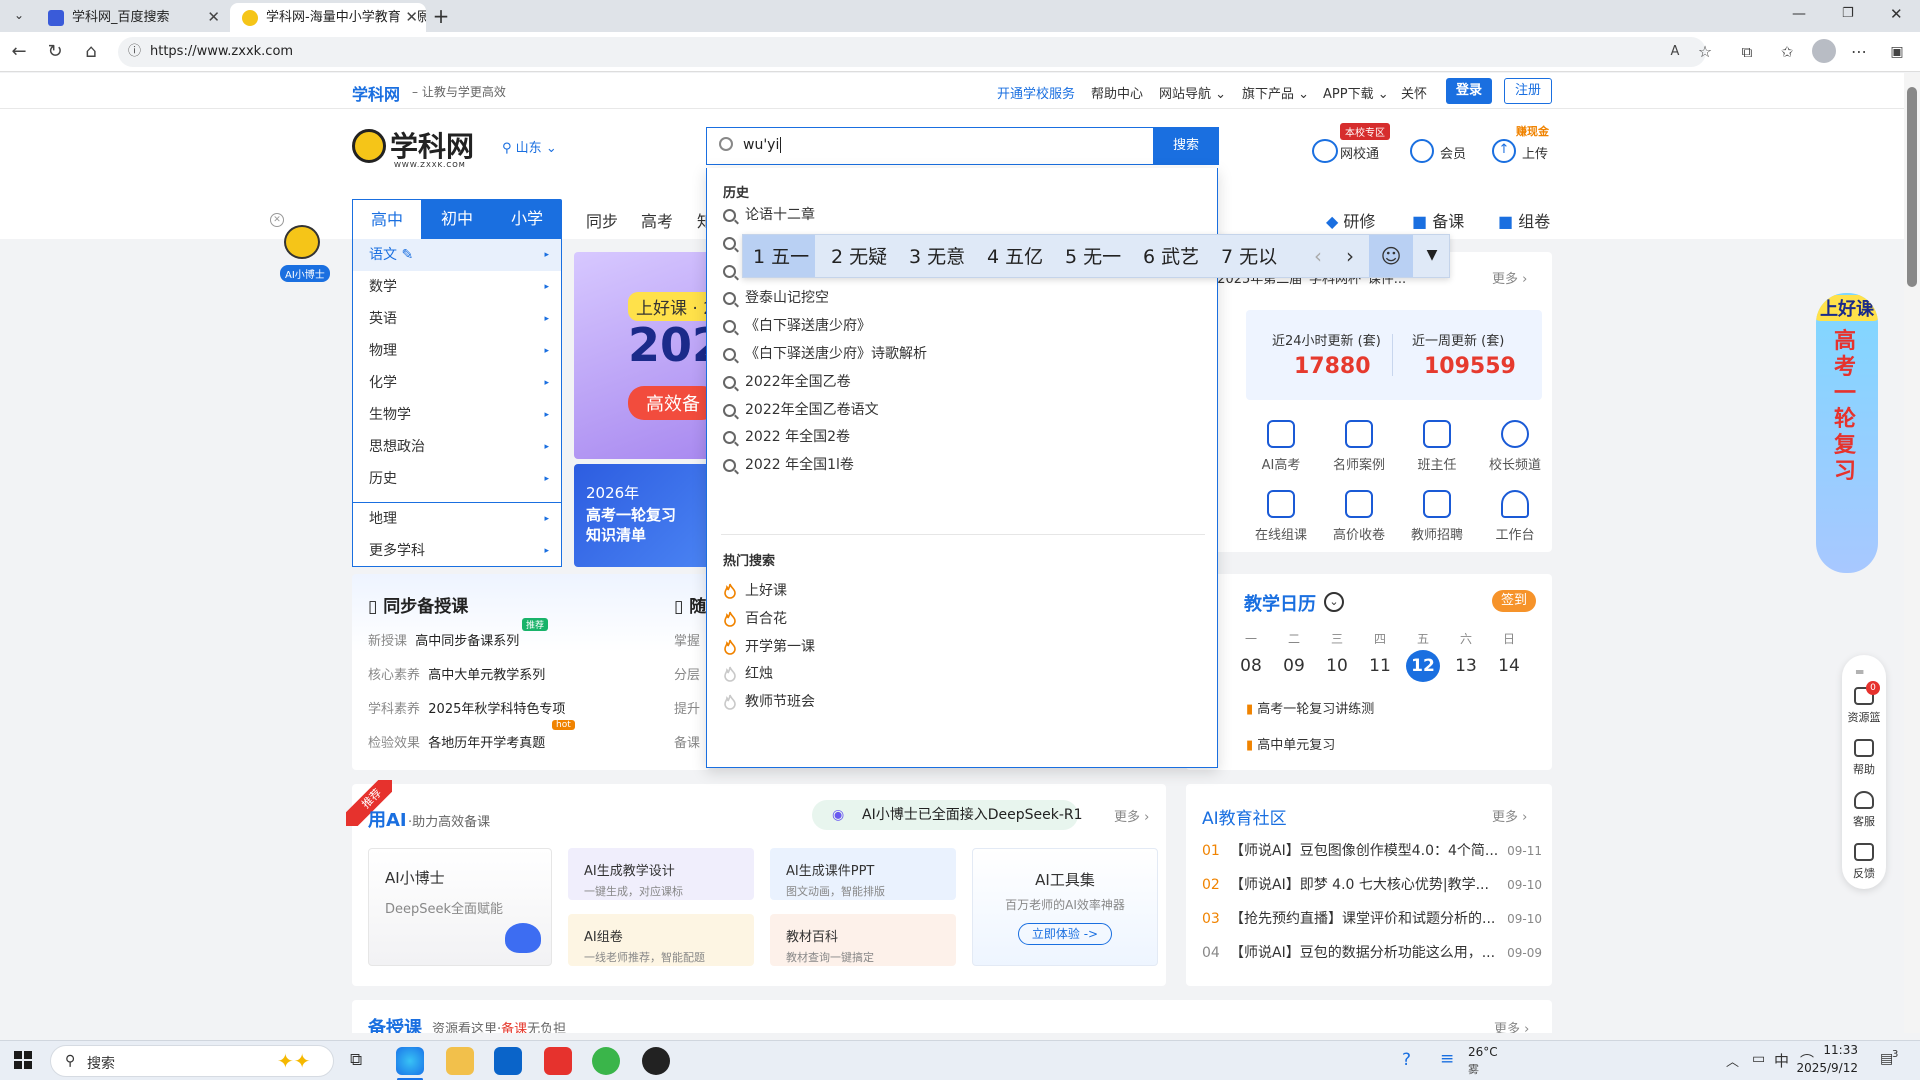  Describe the element at coordinates (1509, 666) in the screenshot. I see `calendar-day: 14` at that location.